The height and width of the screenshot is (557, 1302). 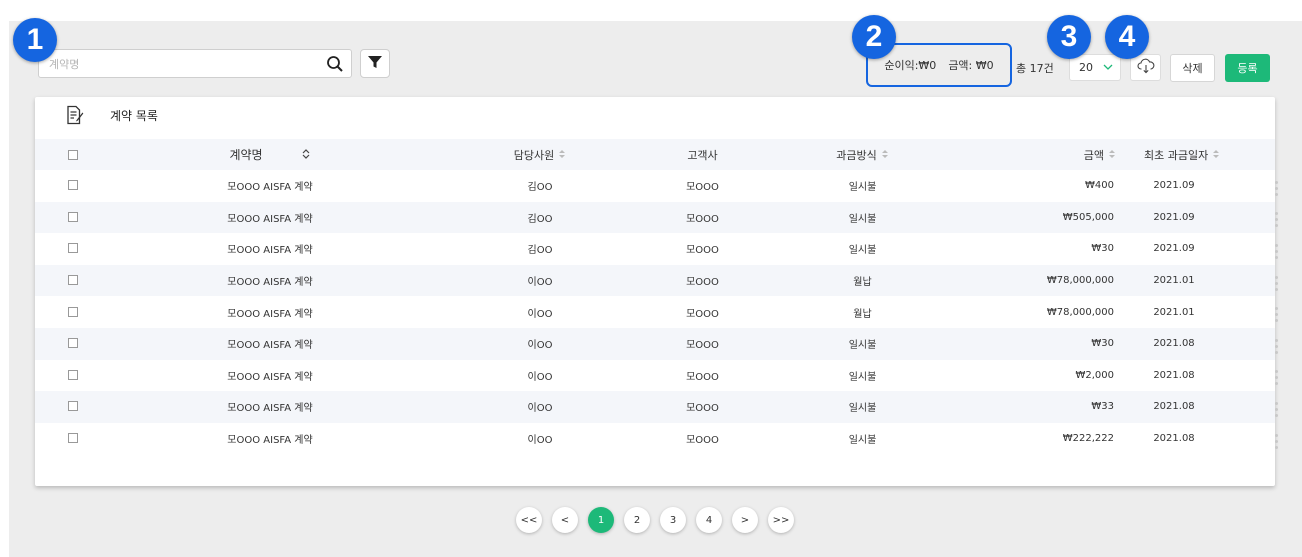 What do you see at coordinates (1099, 186) in the screenshot?
I see `amount-cell: ₩400` at bounding box center [1099, 186].